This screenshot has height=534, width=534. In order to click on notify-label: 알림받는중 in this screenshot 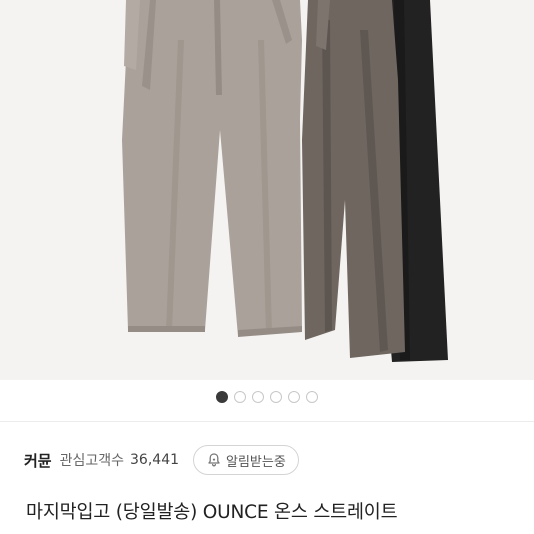, I will do `click(256, 462)`.